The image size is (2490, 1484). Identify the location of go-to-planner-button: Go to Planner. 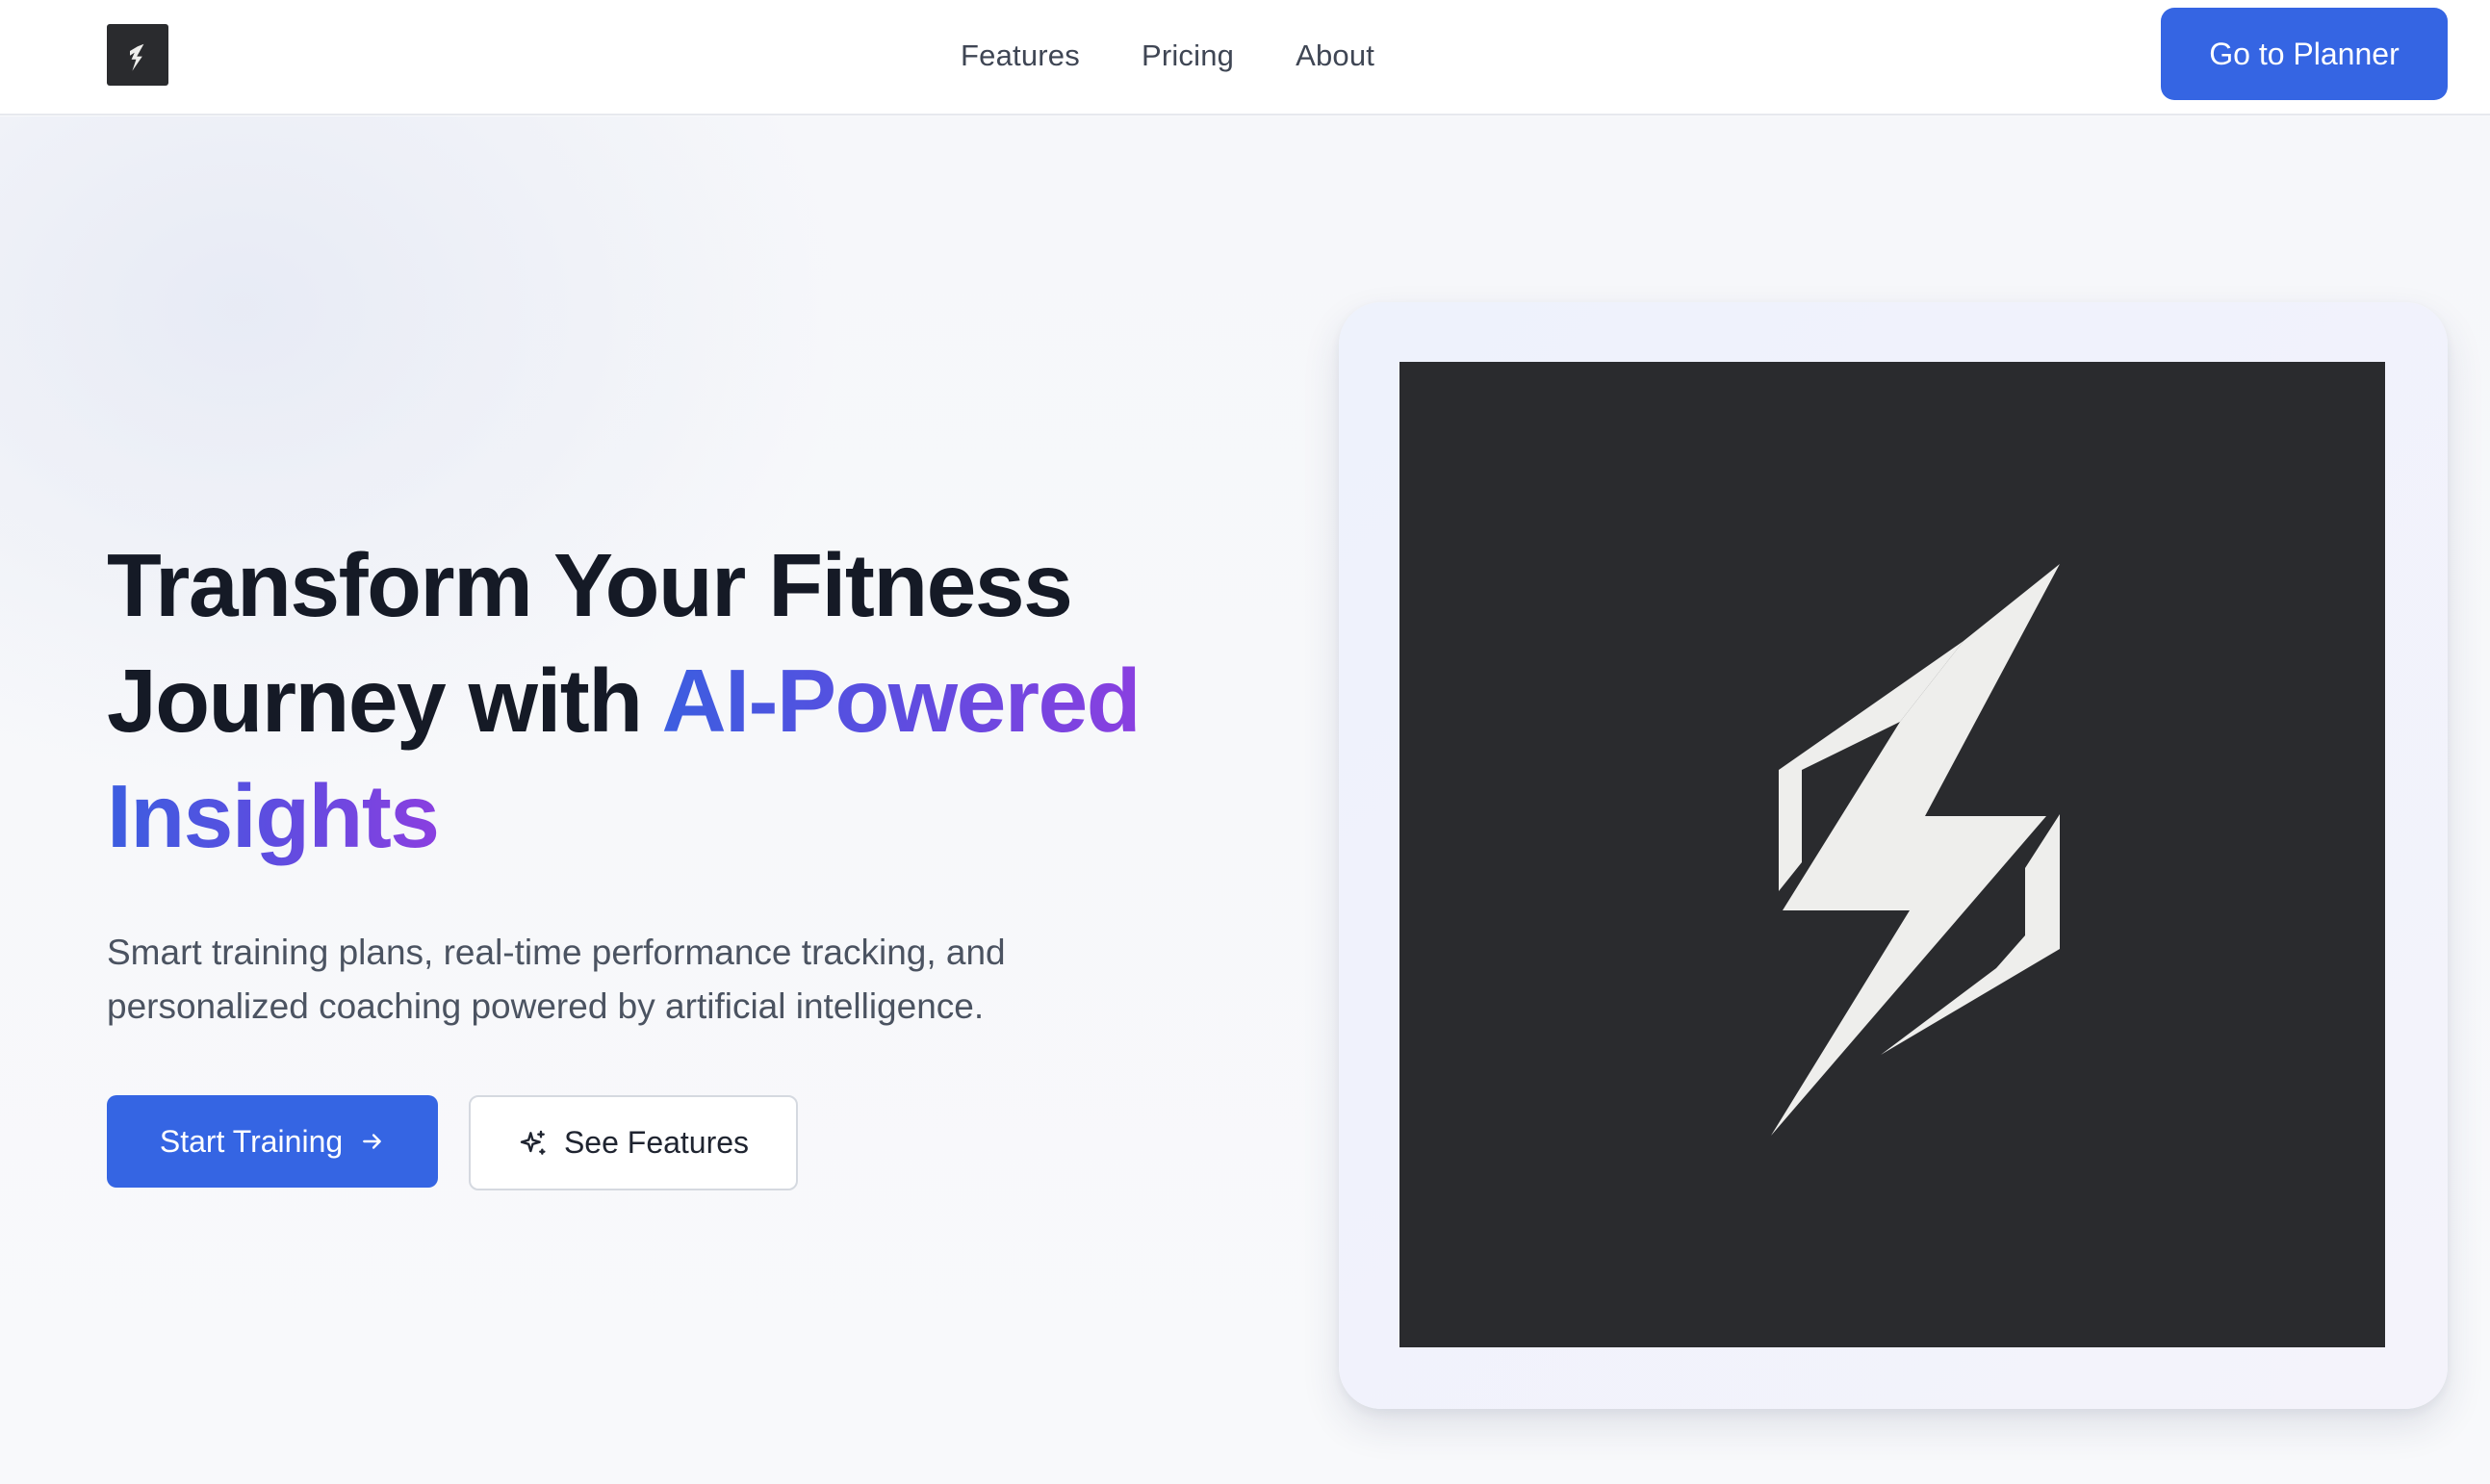
(2304, 54).